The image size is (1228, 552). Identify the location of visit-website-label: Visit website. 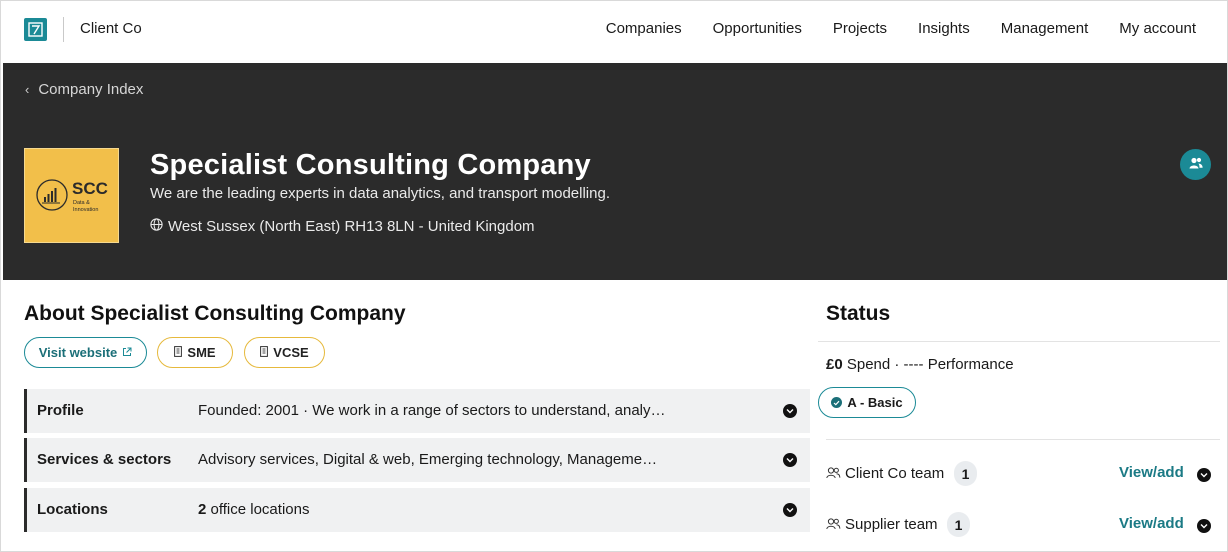
(78, 352).